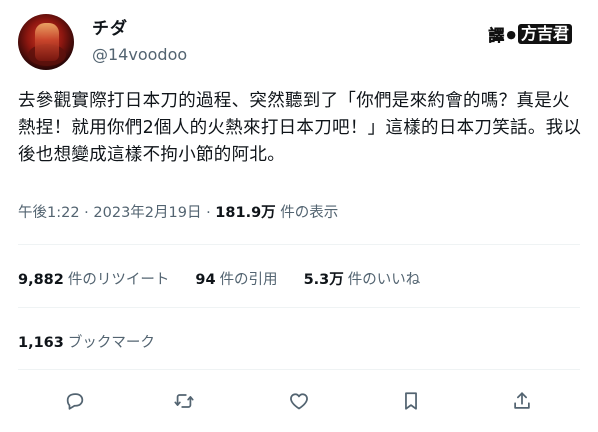 Image resolution: width=598 pixels, height=432 pixels. I want to click on heart-icon, so click(299, 401).